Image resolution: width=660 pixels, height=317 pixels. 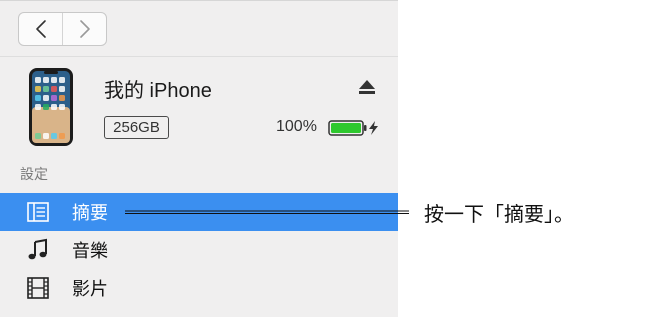 What do you see at coordinates (367, 87) in the screenshot?
I see `eject-icon` at bounding box center [367, 87].